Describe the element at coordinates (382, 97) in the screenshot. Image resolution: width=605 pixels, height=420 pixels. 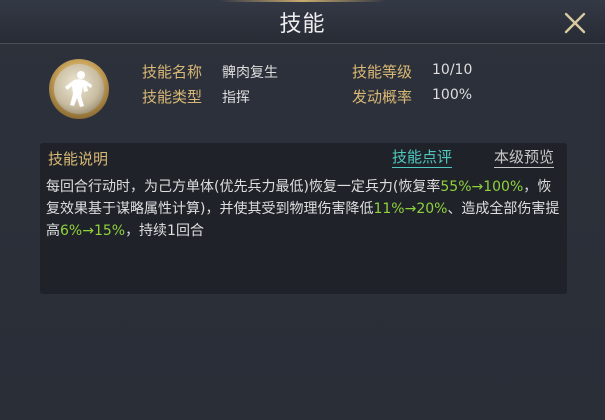
I see `trigger-rate-label: 发动概率` at that location.